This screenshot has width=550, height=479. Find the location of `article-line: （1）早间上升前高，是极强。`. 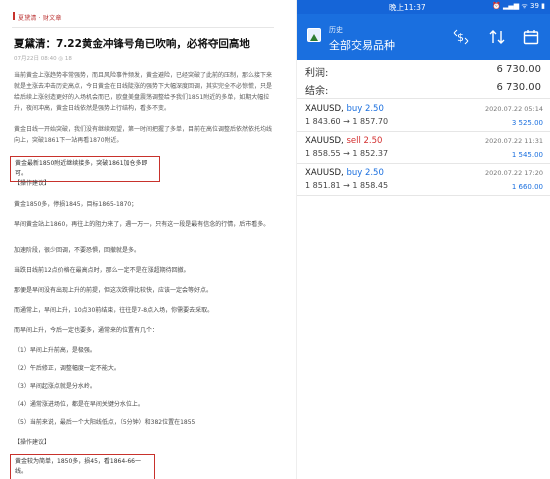

article-line: （1）早间上升前高，是极强。 is located at coordinates (55, 350).